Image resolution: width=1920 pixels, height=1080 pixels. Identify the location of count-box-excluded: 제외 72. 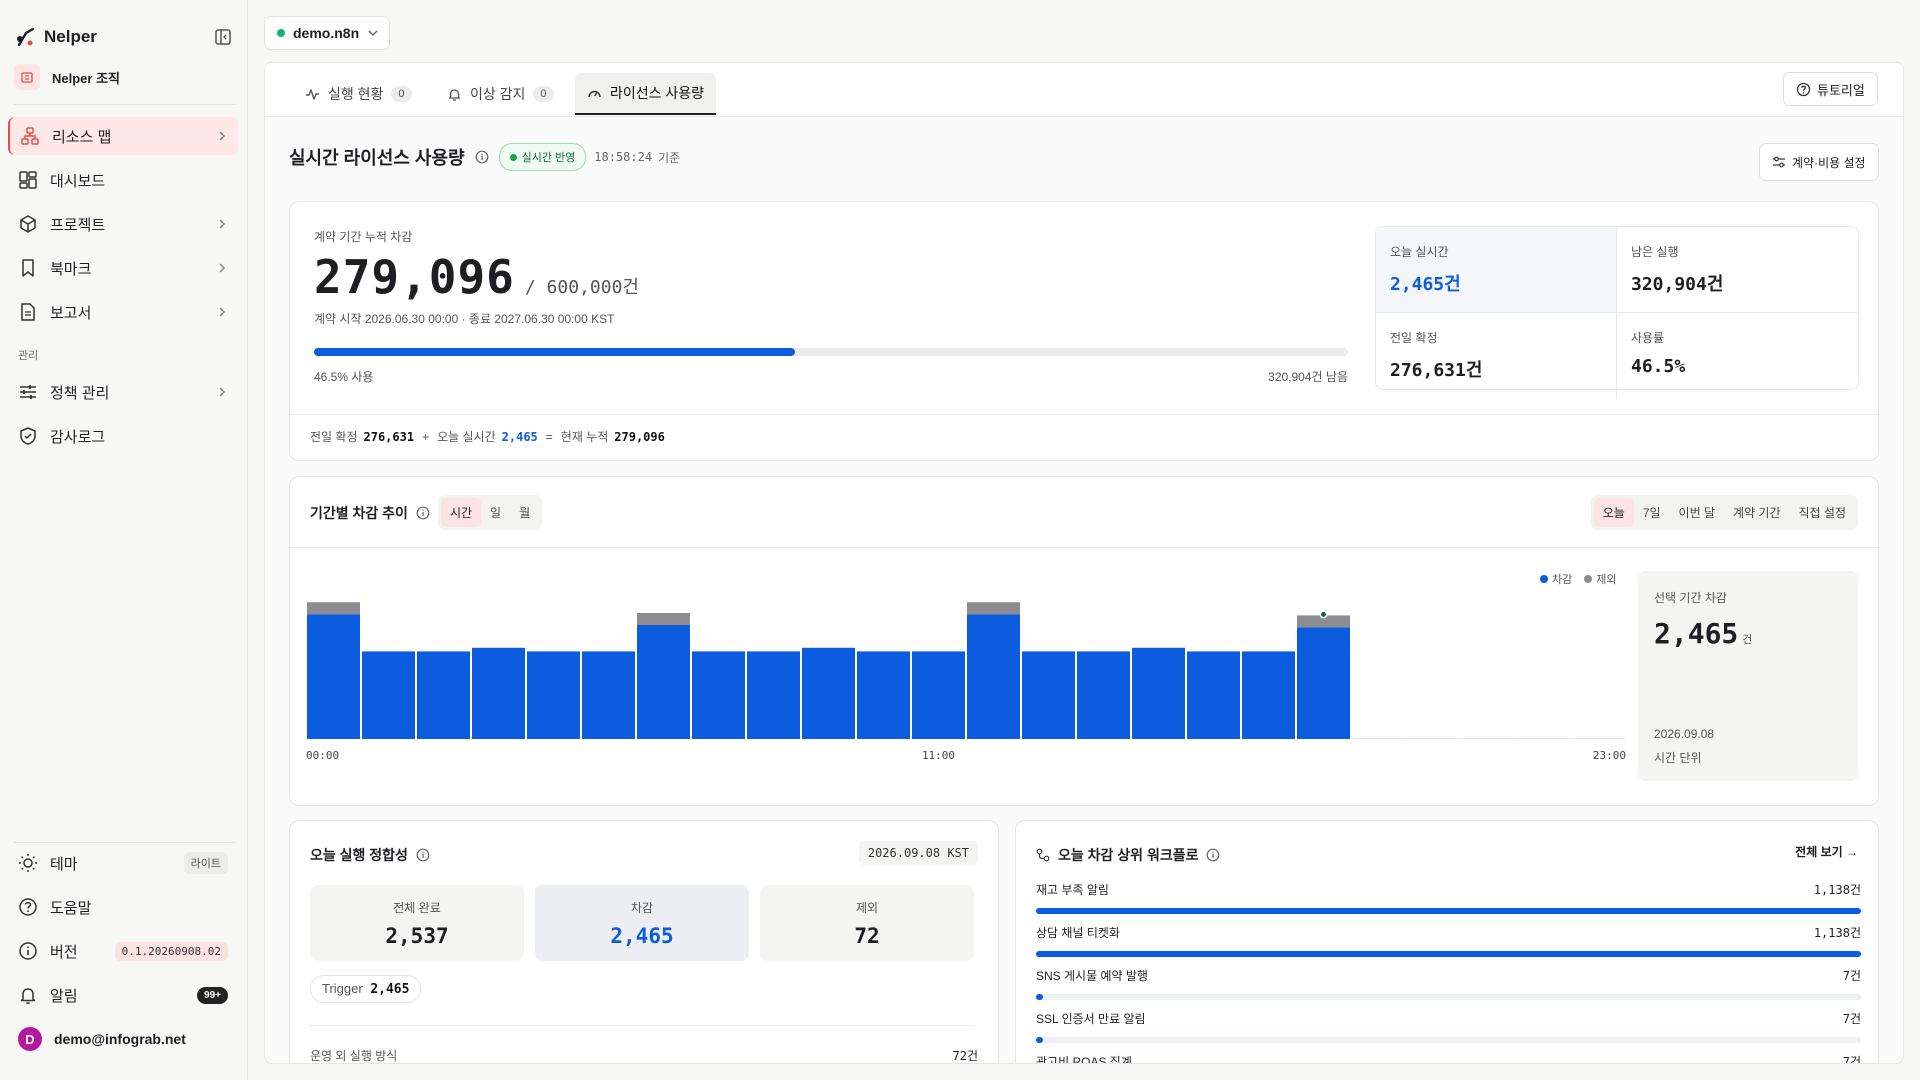
(867, 923).